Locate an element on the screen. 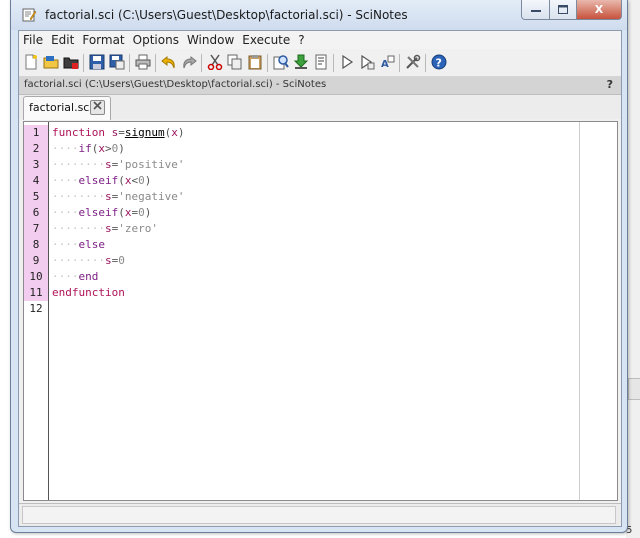 Image resolution: width=640 pixels, height=538 pixels. paste-icon is located at coordinates (255, 62).